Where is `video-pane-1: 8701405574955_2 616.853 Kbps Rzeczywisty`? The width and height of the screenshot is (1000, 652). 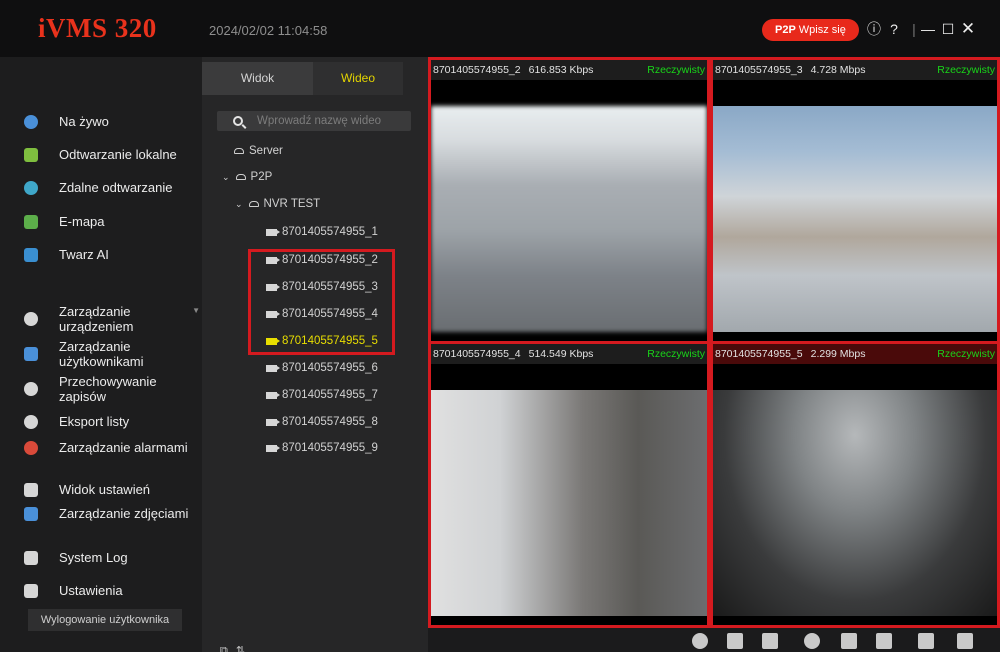
video-pane-1: 8701405574955_2 616.853 Kbps Rzeczywisty is located at coordinates (569, 200).